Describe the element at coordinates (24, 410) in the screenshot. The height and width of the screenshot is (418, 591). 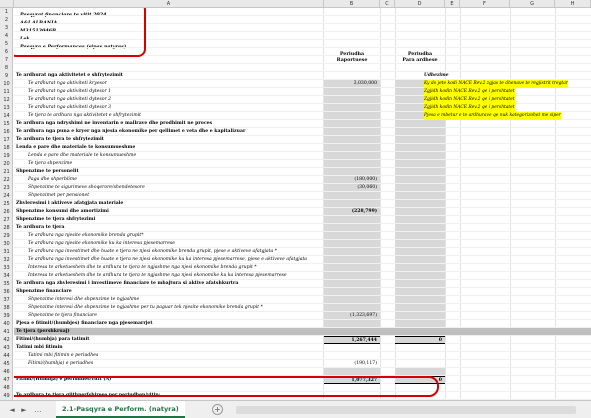
I see `next-sheet-button: ►` at that location.